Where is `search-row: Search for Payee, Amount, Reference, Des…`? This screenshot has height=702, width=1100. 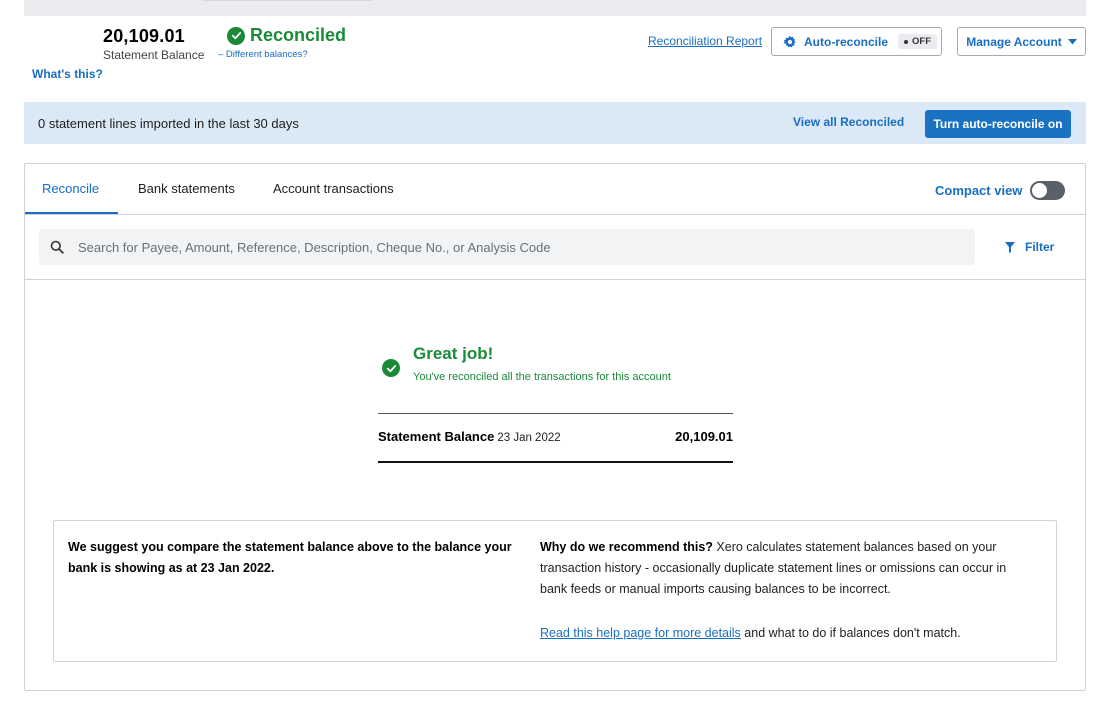 search-row: Search for Payee, Amount, Reference, Des… is located at coordinates (555, 247).